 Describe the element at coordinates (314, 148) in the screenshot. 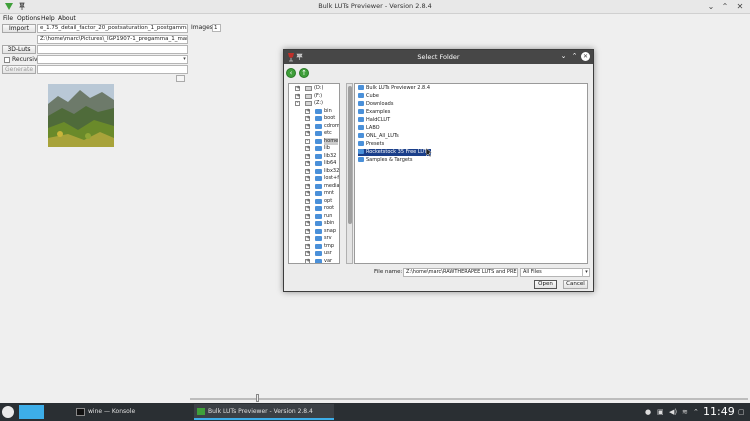

I see `tree-node: + lib` at that location.